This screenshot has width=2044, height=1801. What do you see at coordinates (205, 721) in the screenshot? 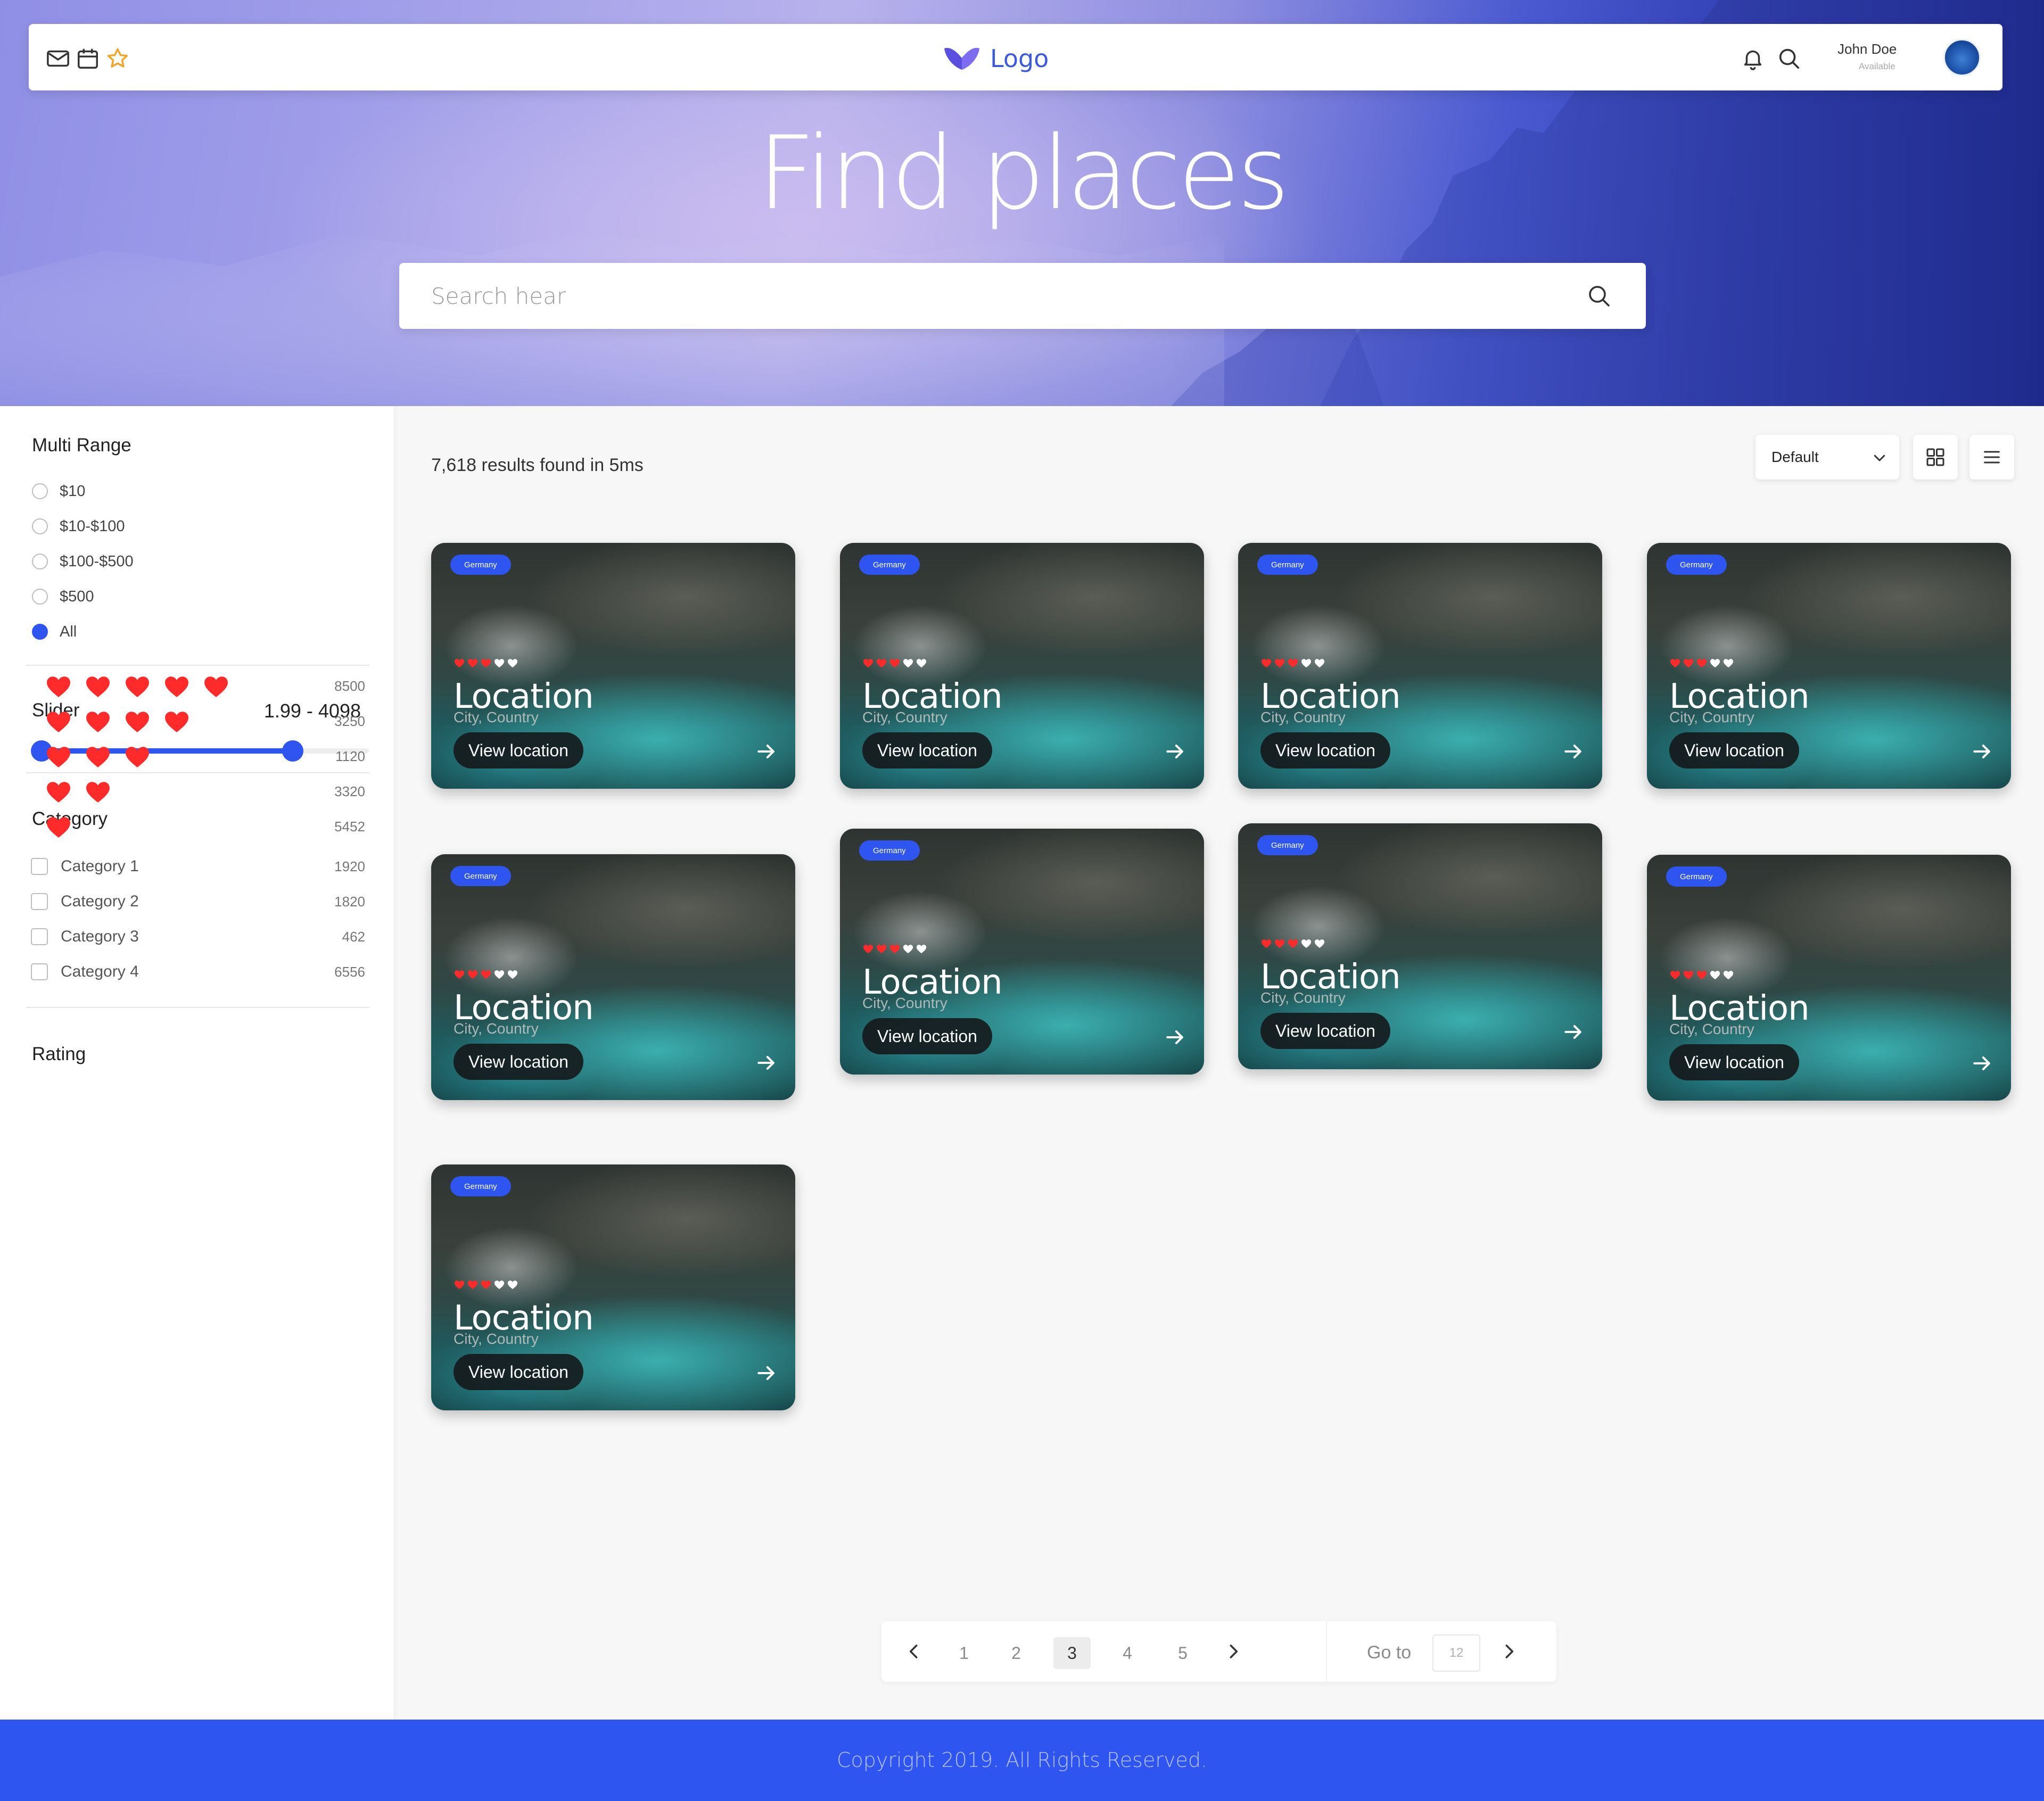
I see `rating-option: 3250` at bounding box center [205, 721].